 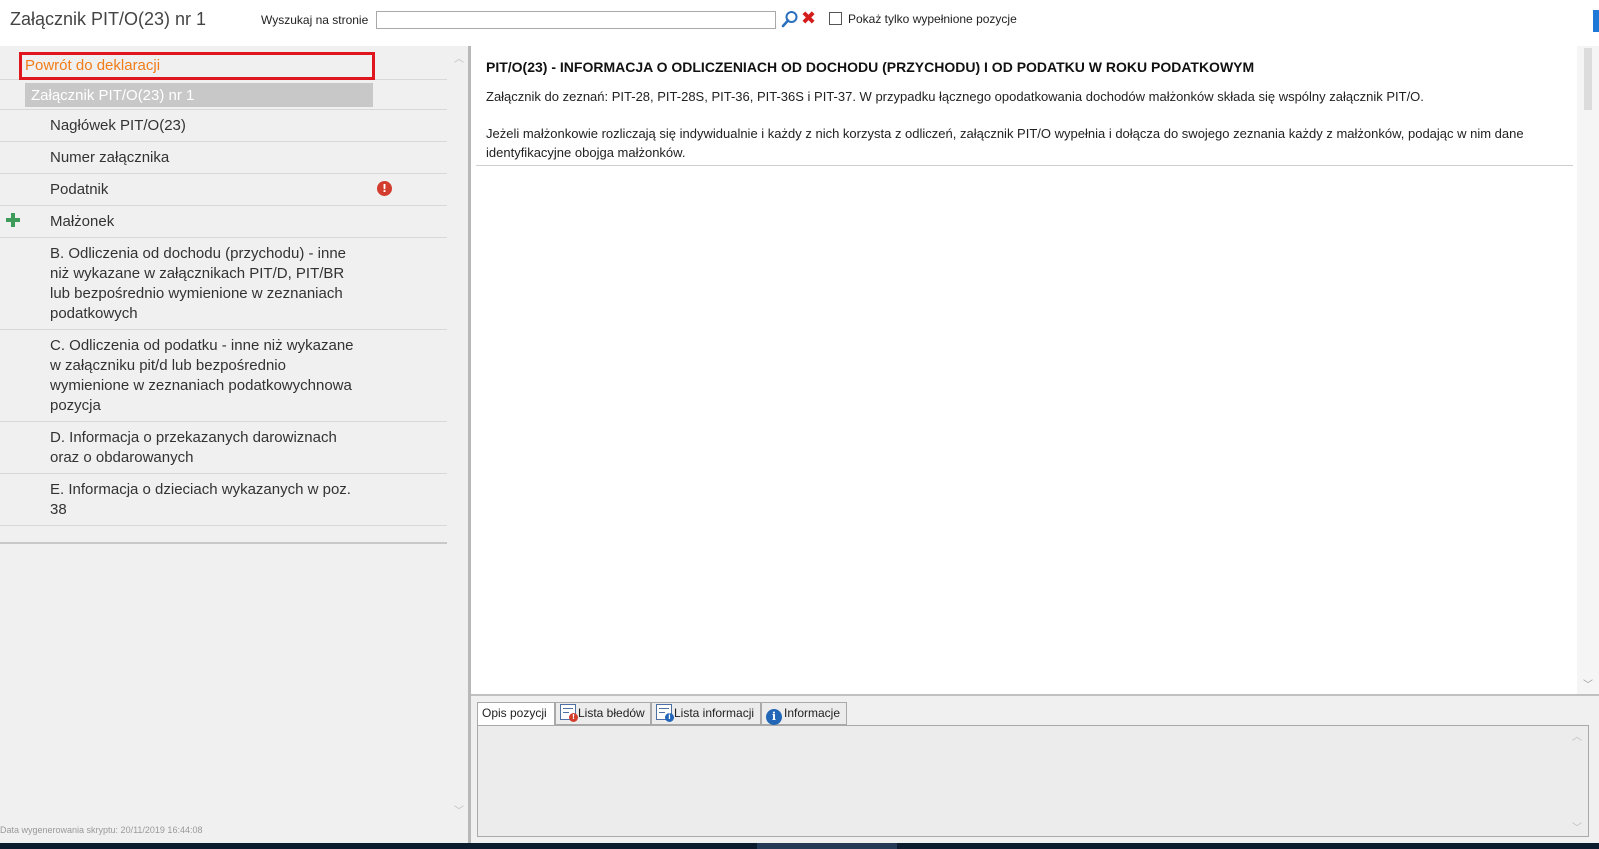 I want to click on plus-icon, so click(x=13, y=220).